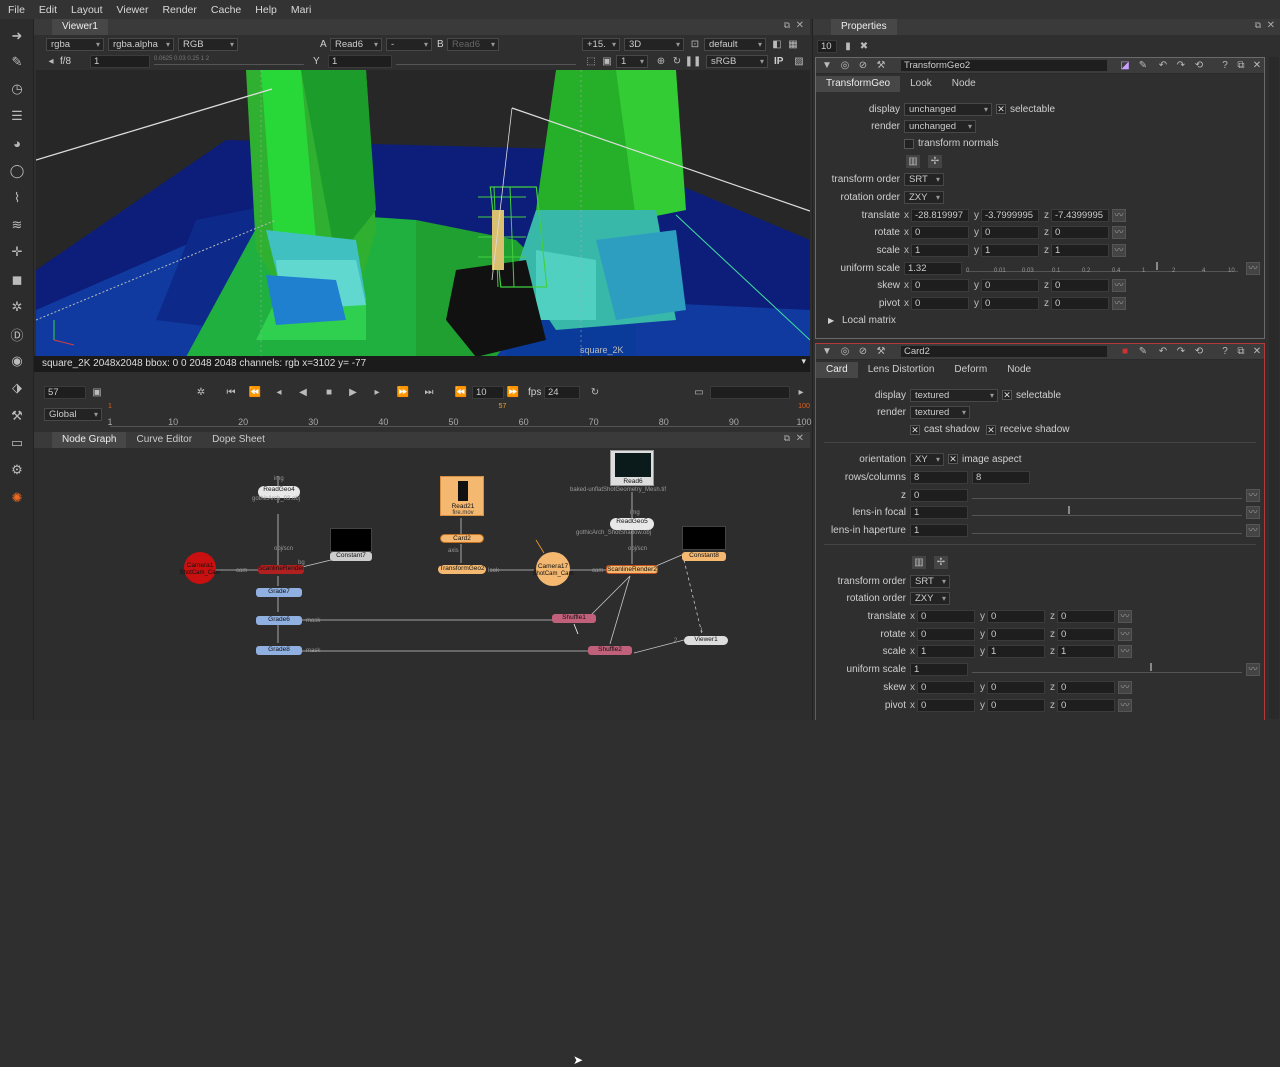 This screenshot has height=1067, width=1280. What do you see at coordinates (801, 392) in the screenshot?
I see `playback-settings-icon: ▸` at bounding box center [801, 392].